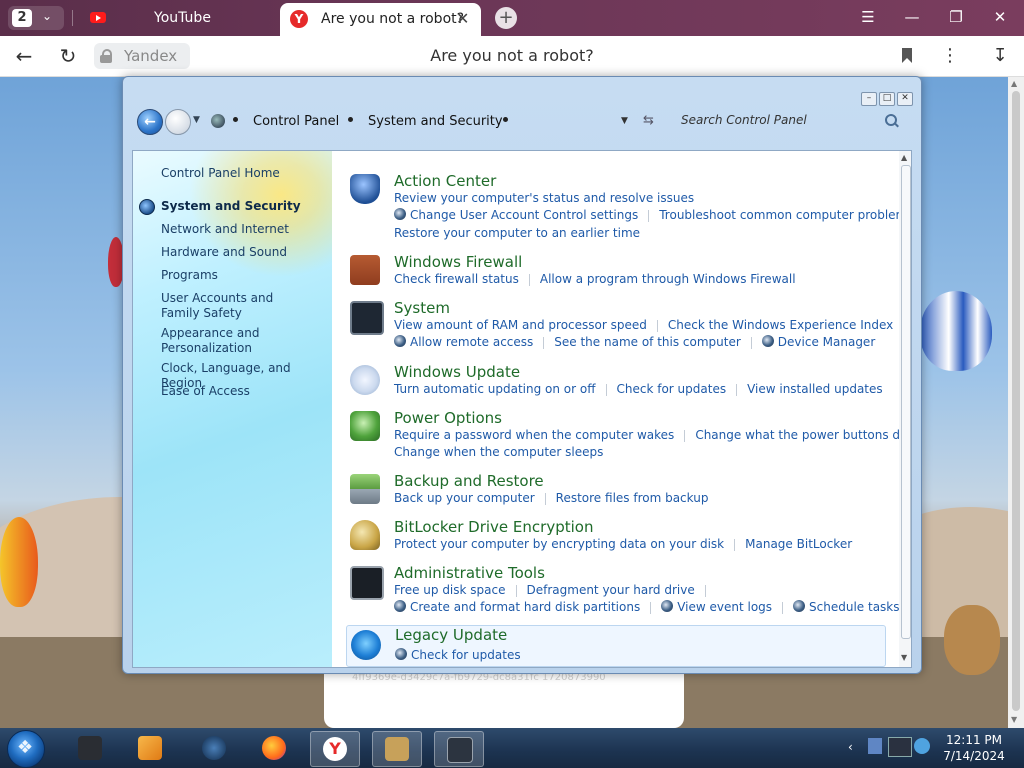 This screenshot has height=768, width=1024. What do you see at coordinates (854, 607) in the screenshot?
I see `link-schedule-tasks: Schedule tasks` at bounding box center [854, 607].